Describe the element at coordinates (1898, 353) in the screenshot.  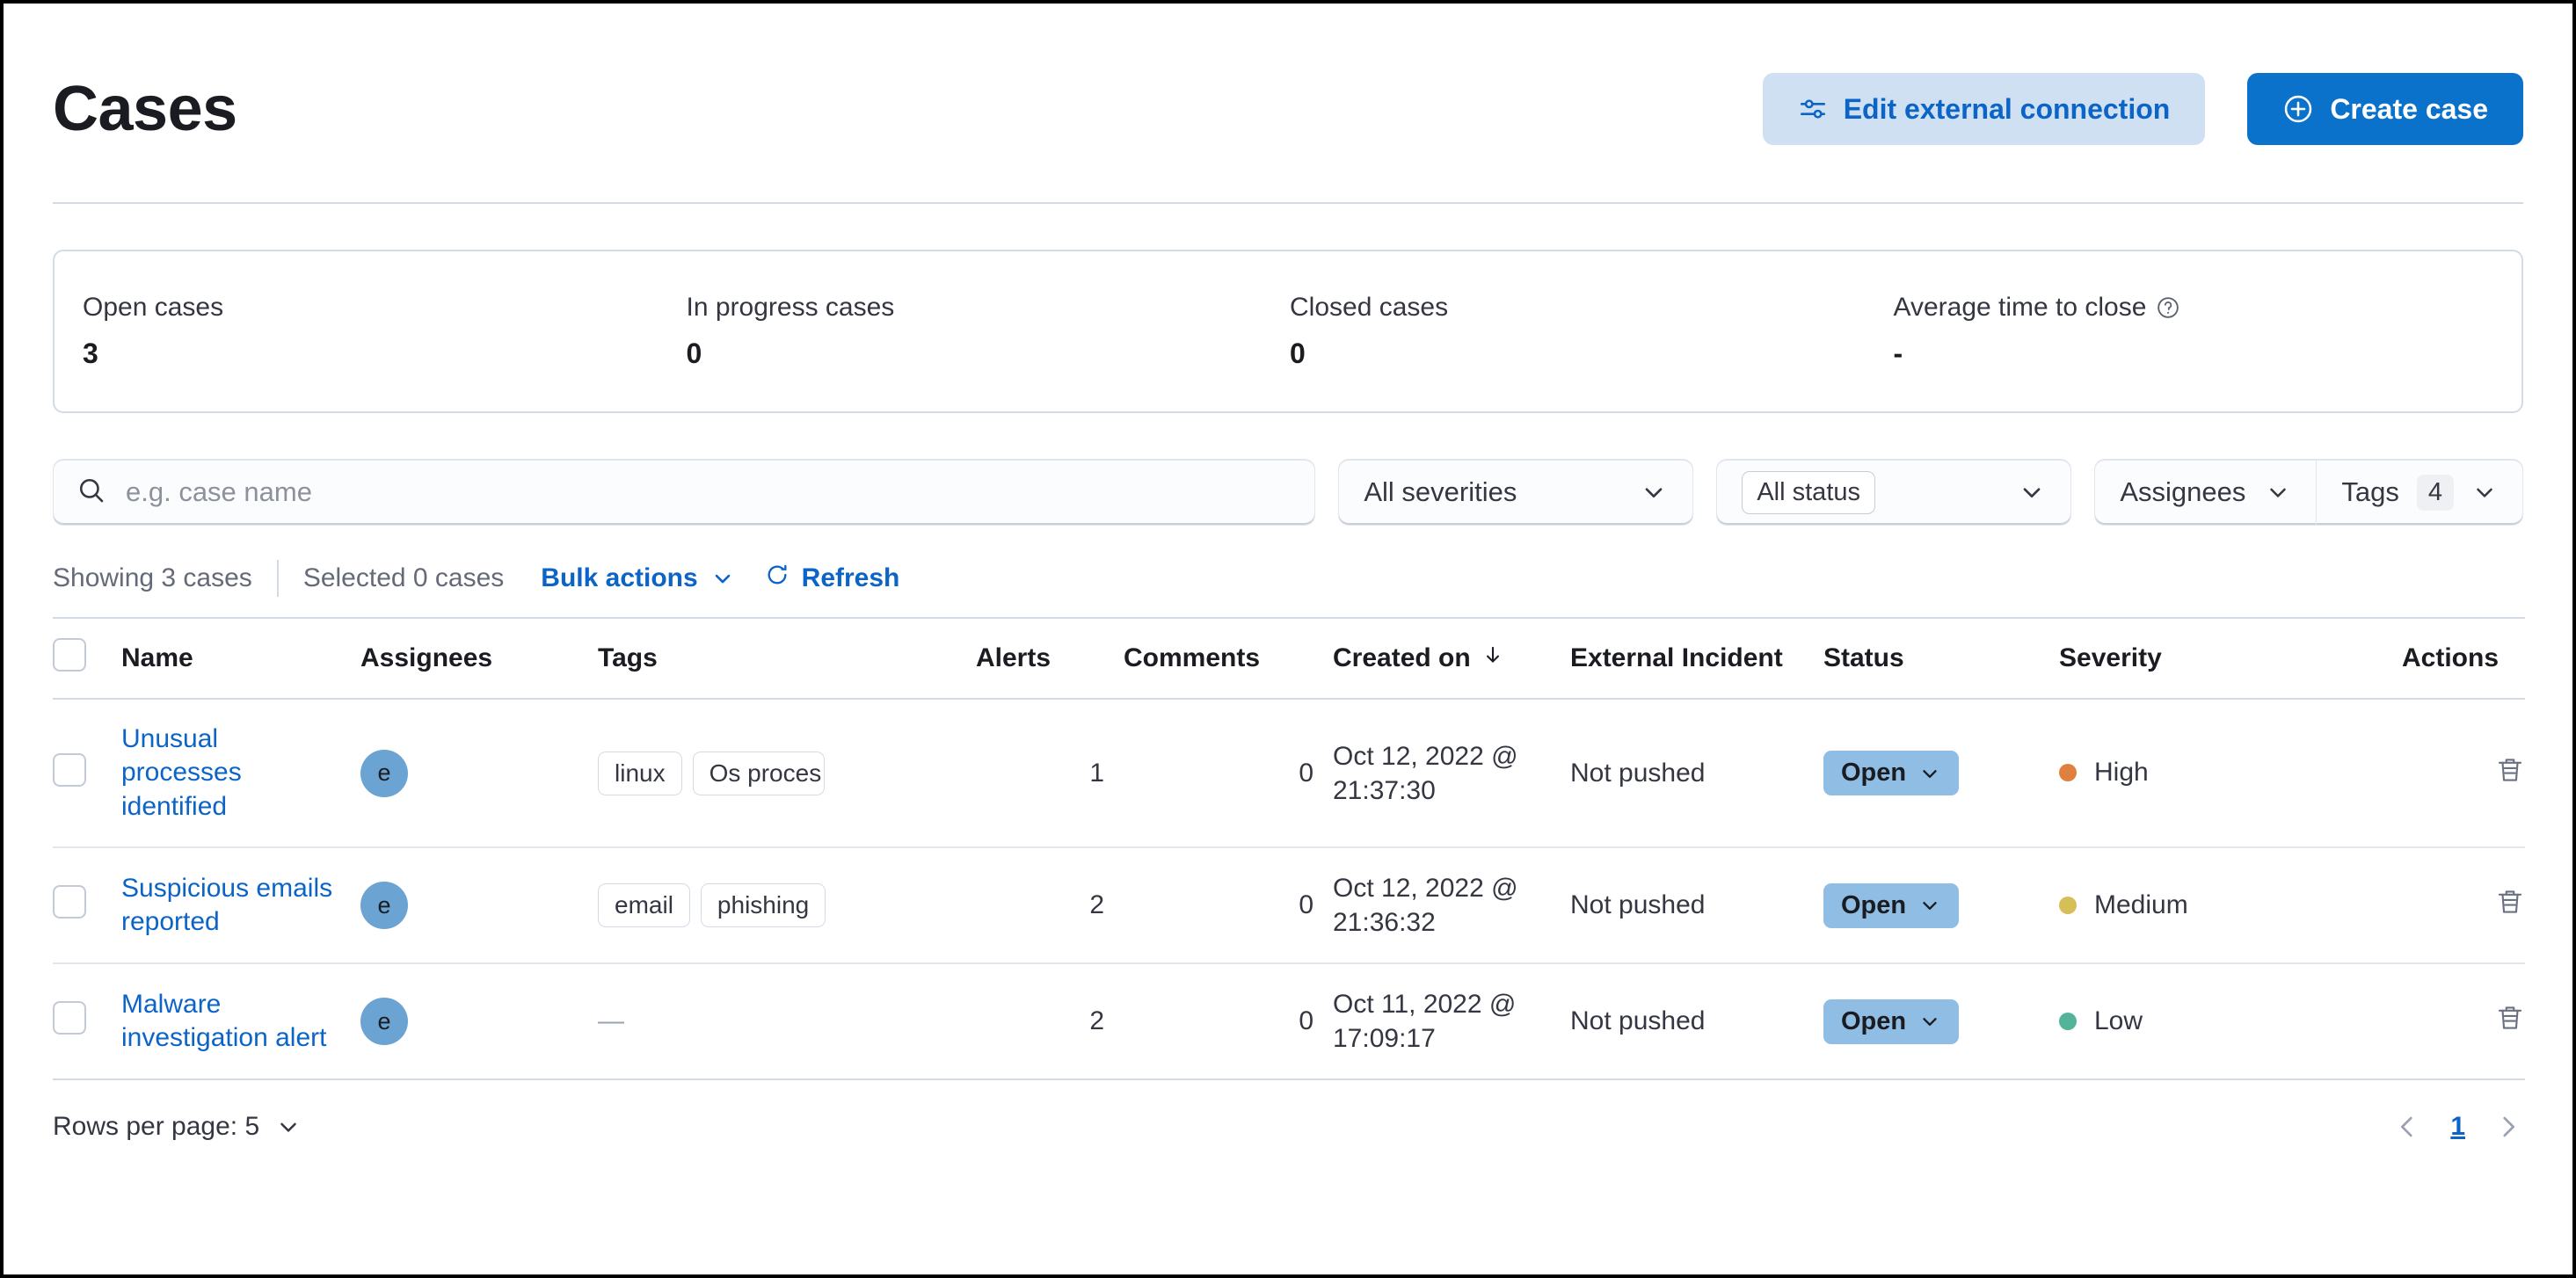
I see `stat-average-time-to-close-value: -` at that location.